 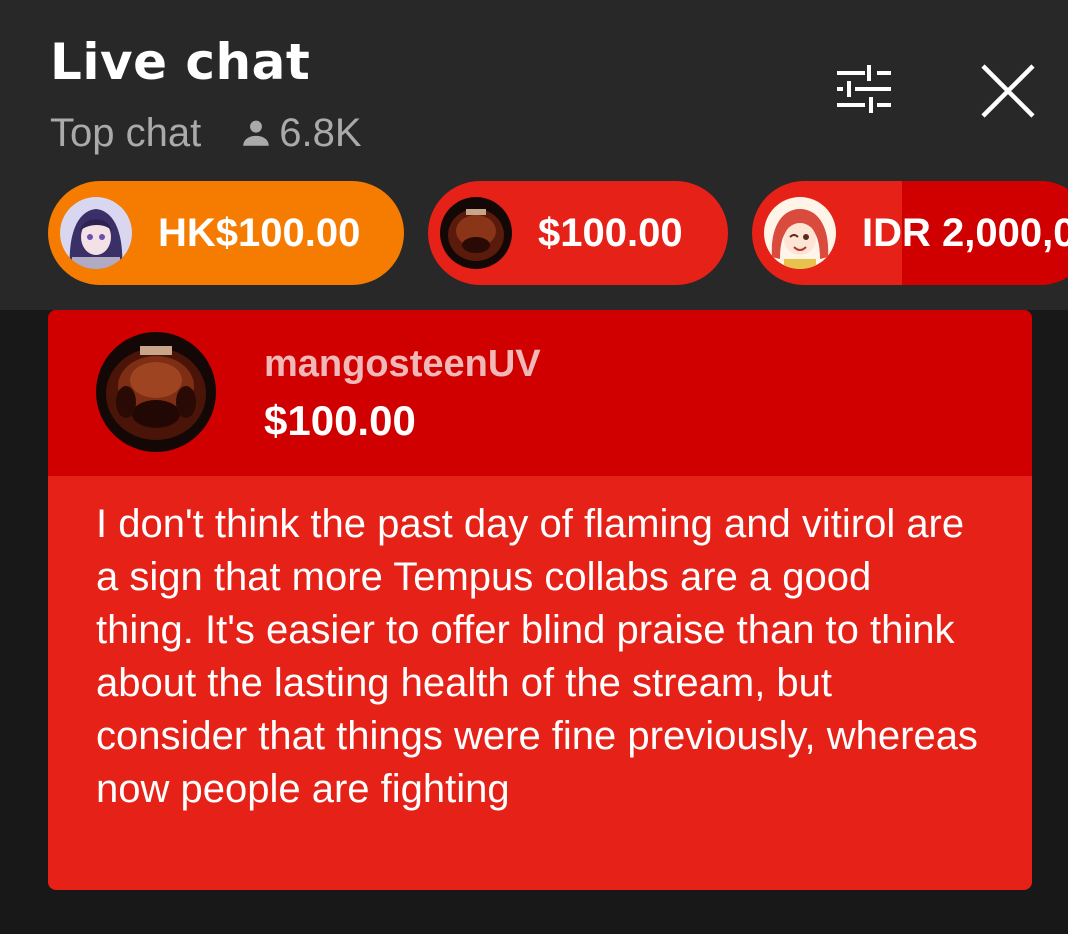 I want to click on author-name: mangosteenUV, so click(x=402, y=364).